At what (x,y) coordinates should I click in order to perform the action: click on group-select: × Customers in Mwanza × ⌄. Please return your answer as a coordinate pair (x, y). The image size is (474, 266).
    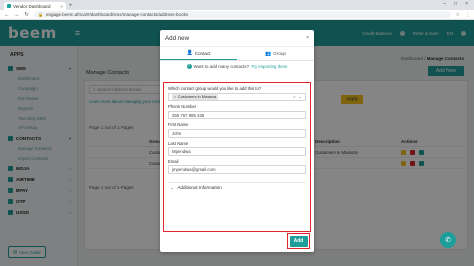
    Looking at the image, I should click on (237, 97).